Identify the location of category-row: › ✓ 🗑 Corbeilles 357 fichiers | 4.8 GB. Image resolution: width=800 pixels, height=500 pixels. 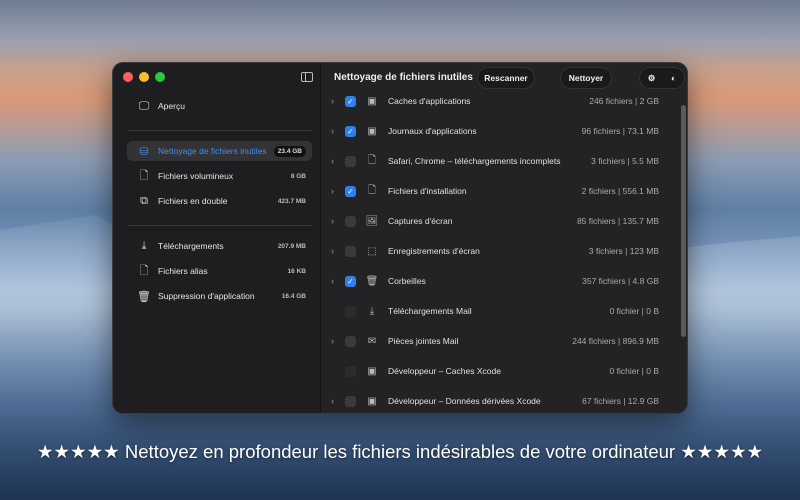
(494, 281).